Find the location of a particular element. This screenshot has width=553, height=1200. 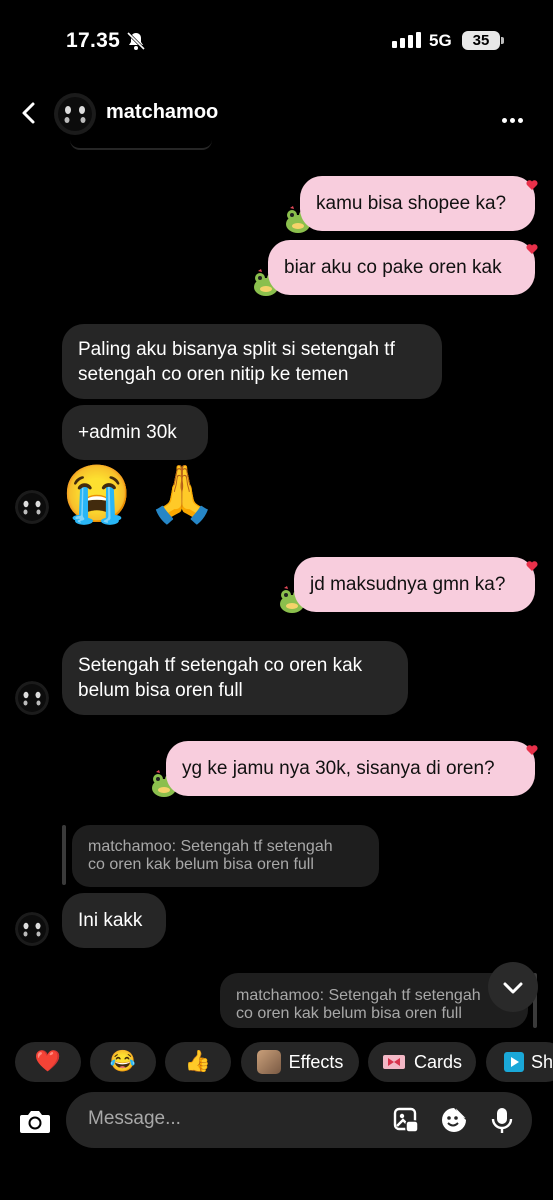

chat-header: matchamoo is located at coordinates (276, 114).